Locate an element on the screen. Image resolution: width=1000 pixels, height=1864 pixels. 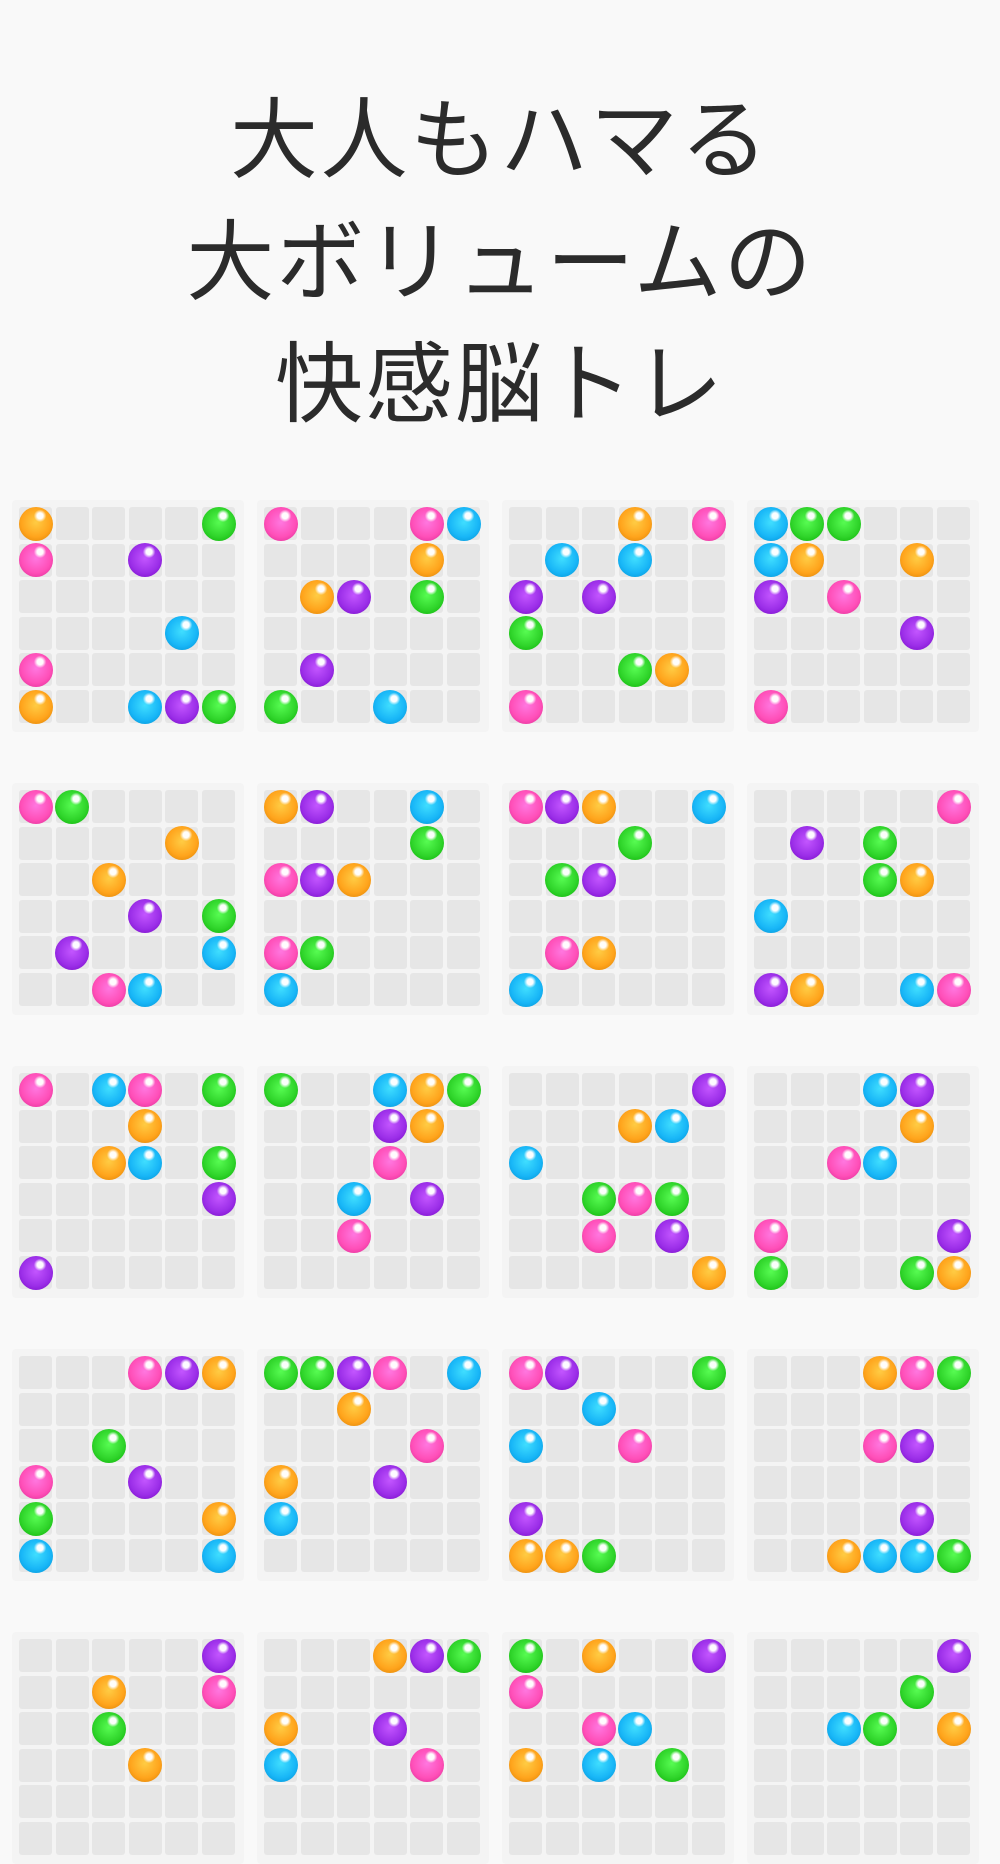
purple-ball is located at coordinates (671, 1235).